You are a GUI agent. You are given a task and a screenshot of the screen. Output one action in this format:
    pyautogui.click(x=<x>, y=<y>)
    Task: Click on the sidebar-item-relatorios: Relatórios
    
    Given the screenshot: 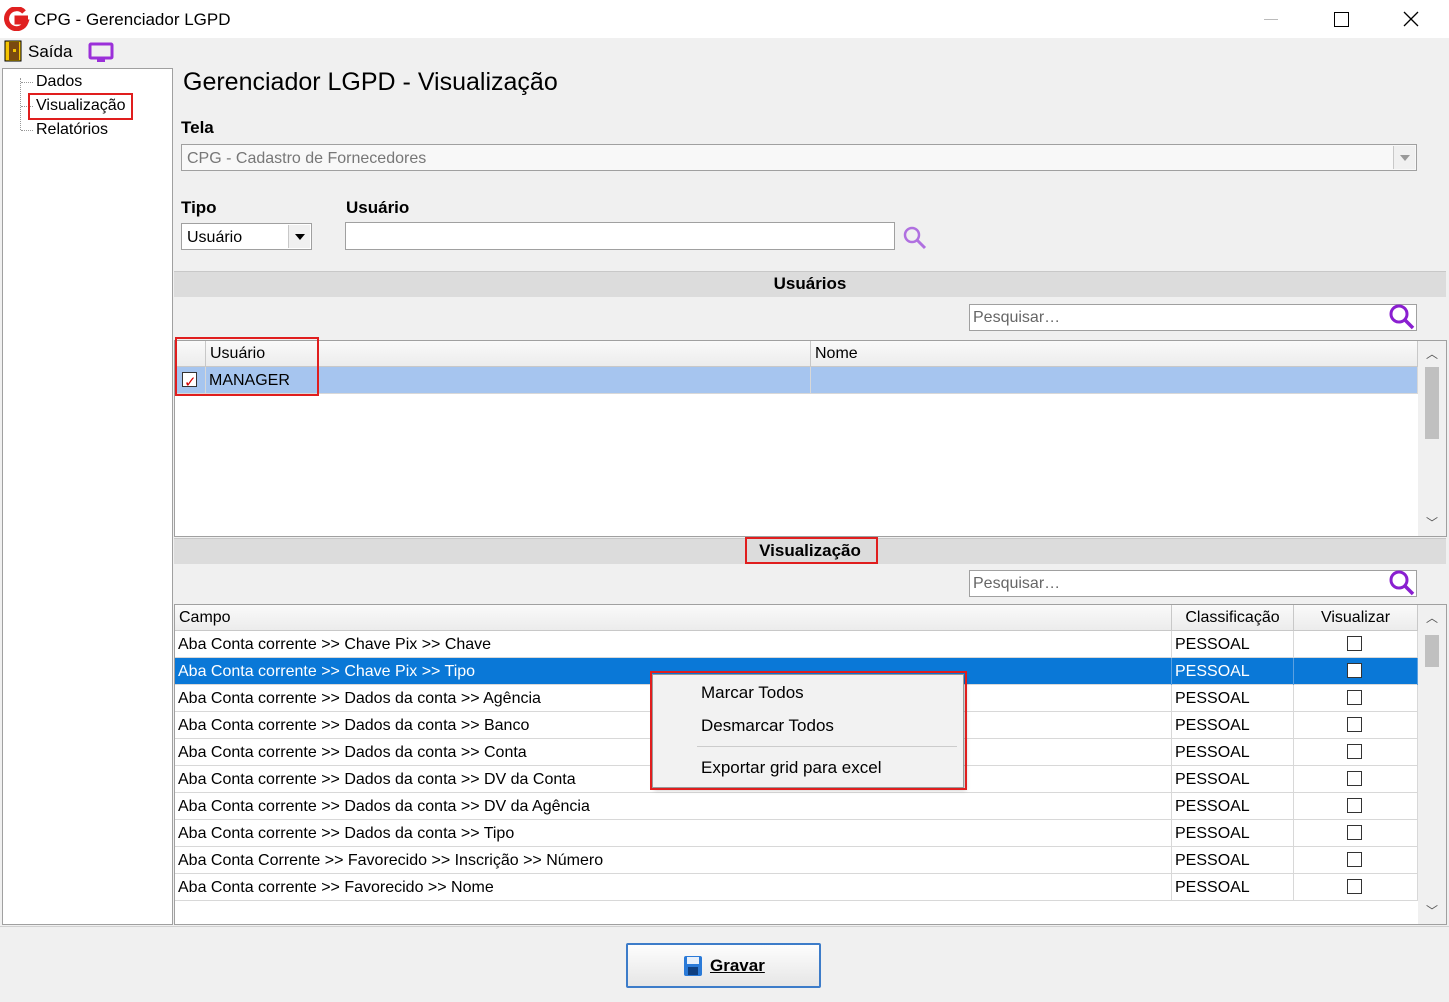 What is the action you would take?
    pyautogui.click(x=72, y=130)
    